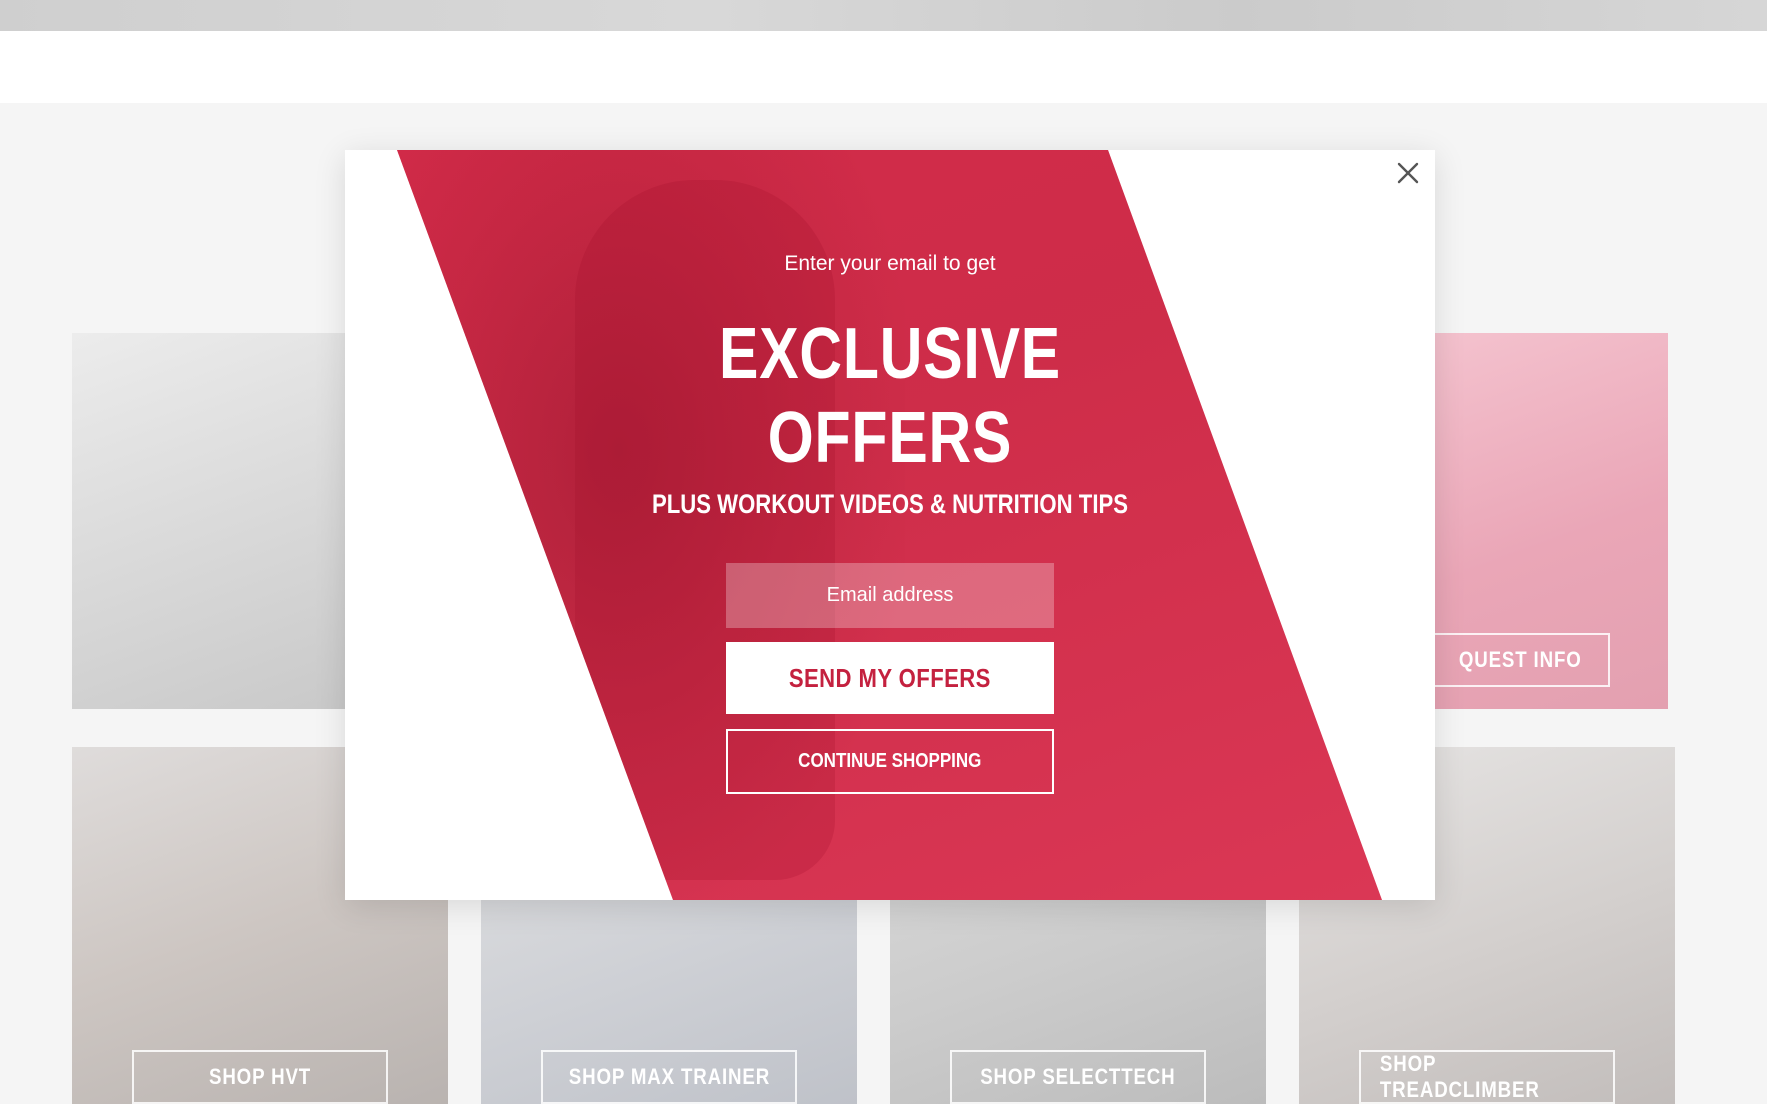 This screenshot has width=1767, height=1104. I want to click on intro-text: Enter your email to get, so click(890, 263).